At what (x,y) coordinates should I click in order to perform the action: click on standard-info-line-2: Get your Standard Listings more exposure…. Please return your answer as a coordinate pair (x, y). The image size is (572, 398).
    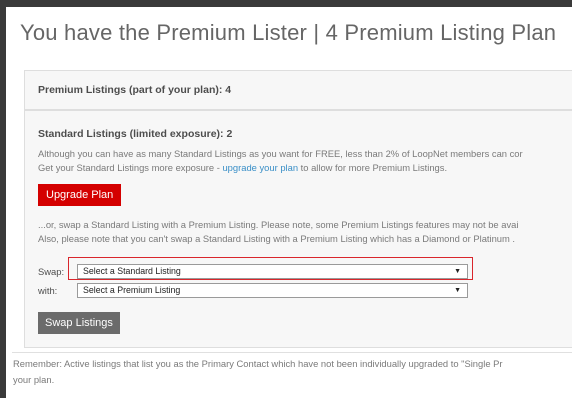
    Looking at the image, I should click on (280, 168).